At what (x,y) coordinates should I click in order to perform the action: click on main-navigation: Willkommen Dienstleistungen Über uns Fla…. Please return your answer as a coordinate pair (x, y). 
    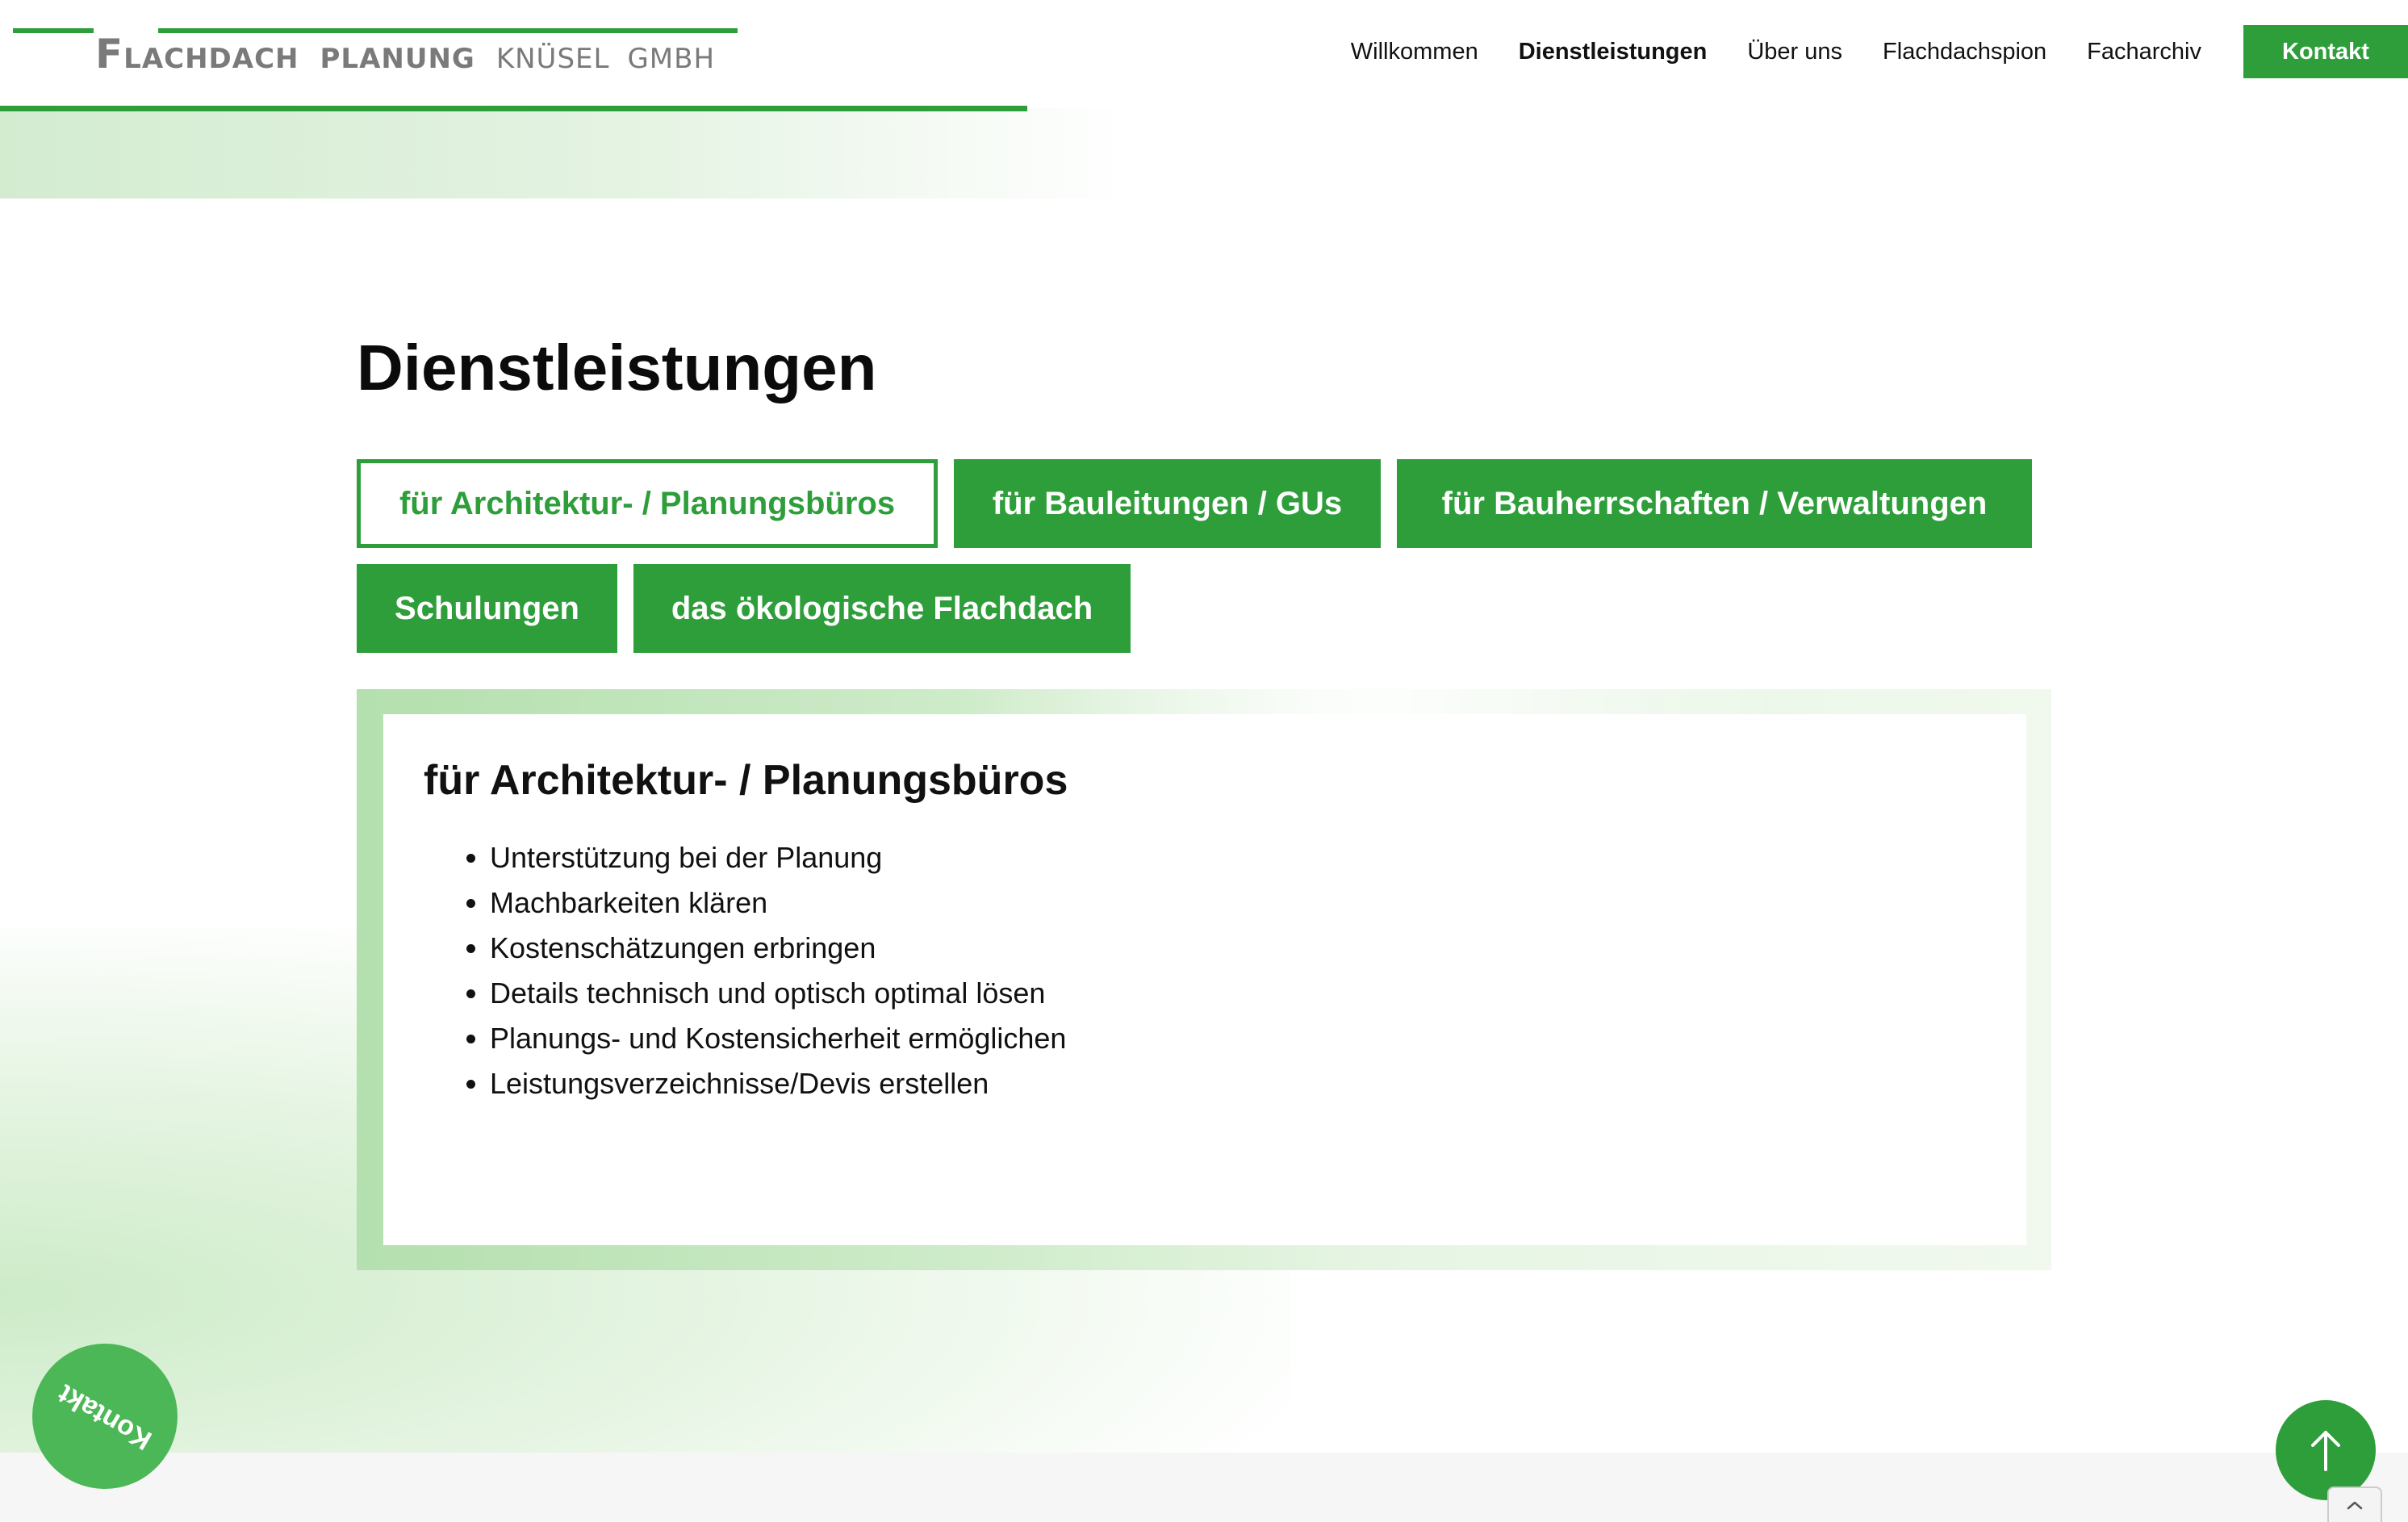
    Looking at the image, I should click on (1879, 52).